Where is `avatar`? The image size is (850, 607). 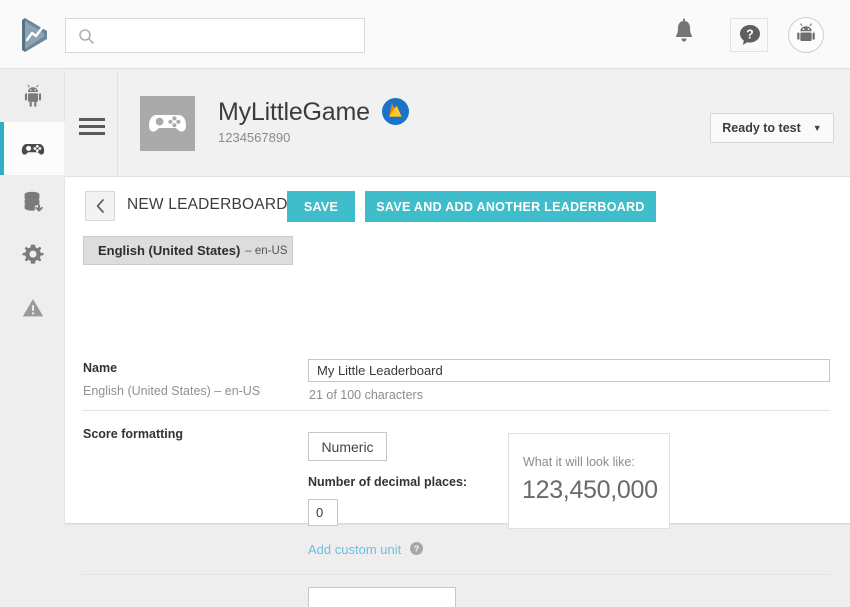
avatar is located at coordinates (806, 35).